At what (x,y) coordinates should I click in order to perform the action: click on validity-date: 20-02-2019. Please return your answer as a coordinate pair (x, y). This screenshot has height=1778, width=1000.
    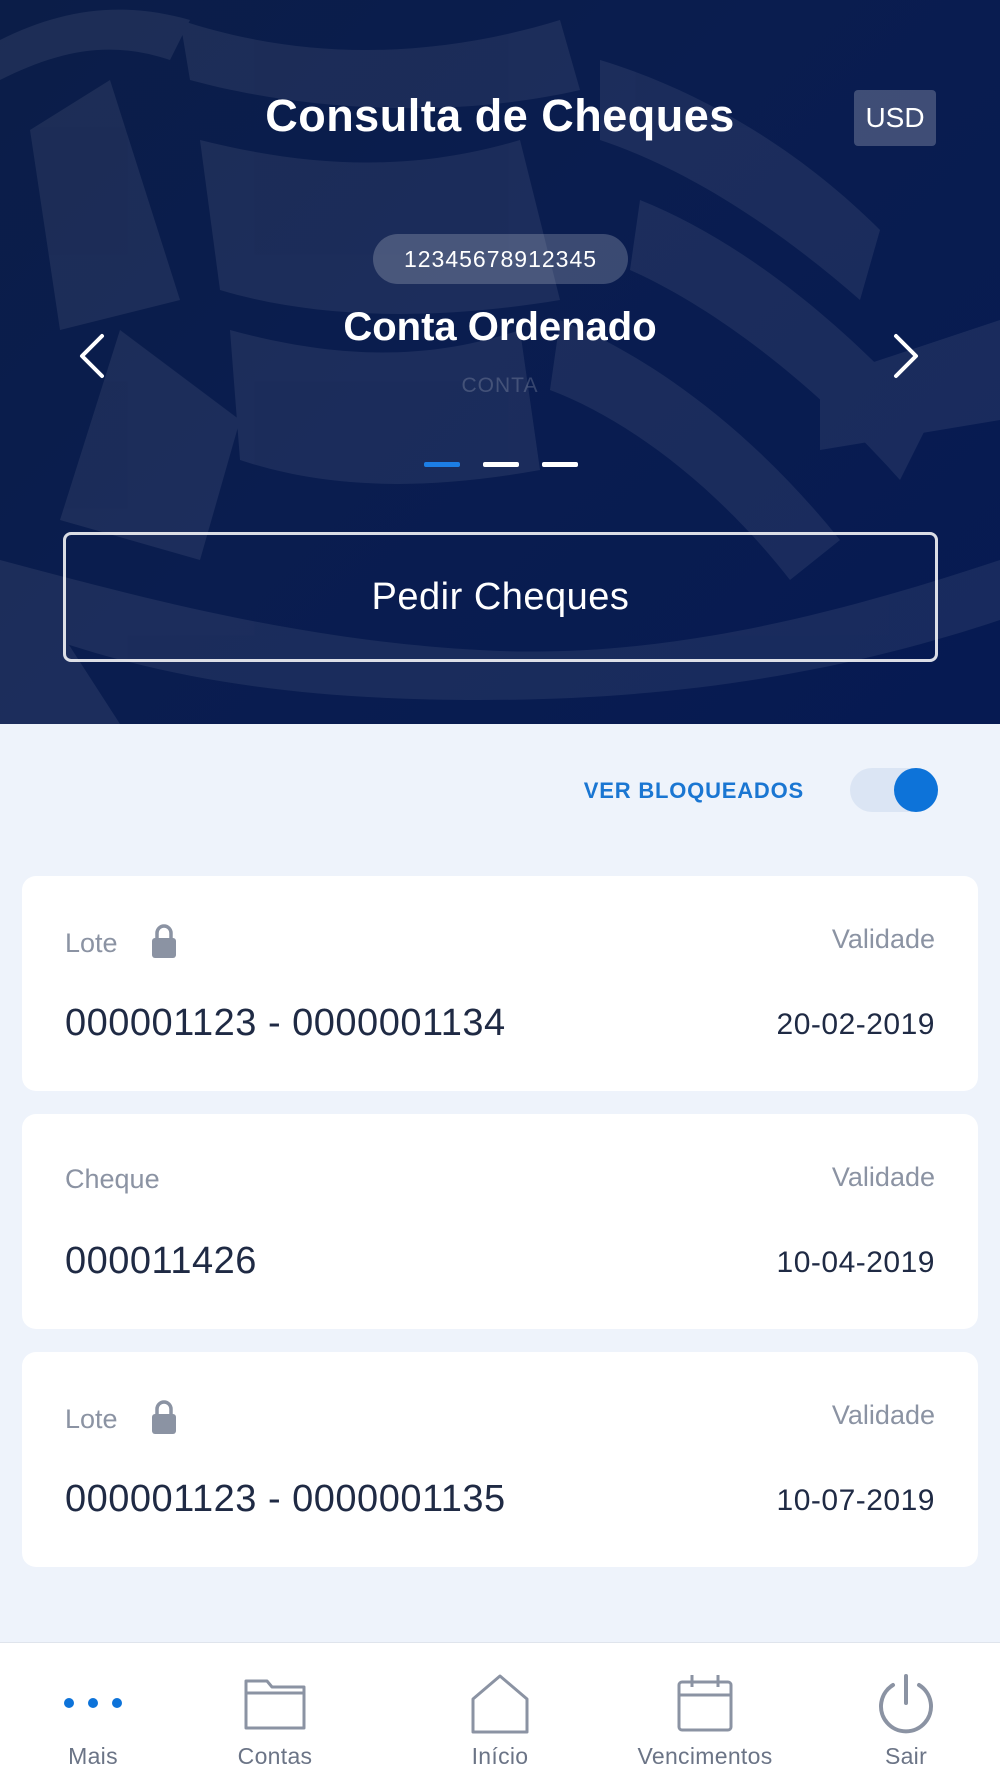
    Looking at the image, I should click on (855, 1024).